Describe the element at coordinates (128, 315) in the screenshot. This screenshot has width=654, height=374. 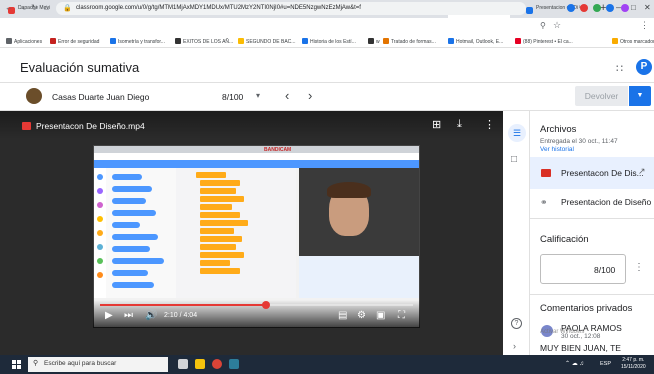
I see `next-video-icon: ⏭` at that location.